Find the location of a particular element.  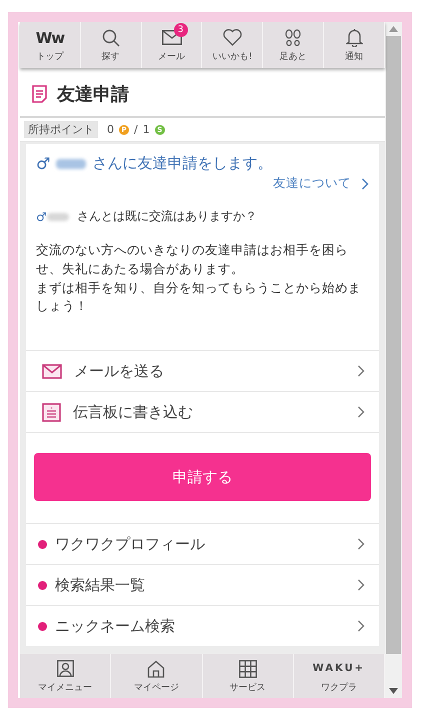

scroll-up-icon is located at coordinates (393, 29).